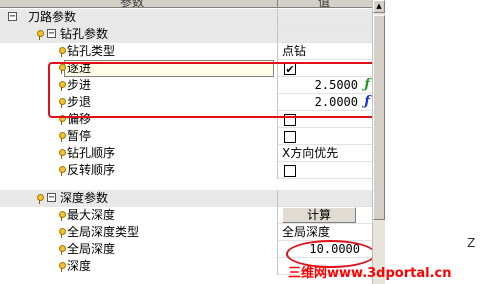 Image resolution: width=483 pixels, height=284 pixels. I want to click on group-row-drill-params: − 钻孔参数, so click(186, 34).